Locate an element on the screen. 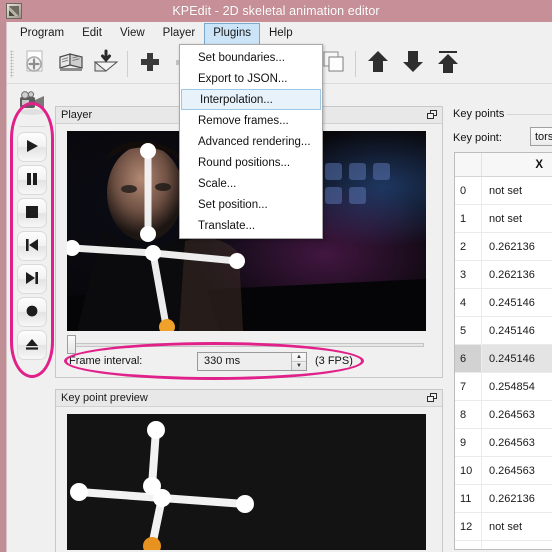  table-row: 8 0.264563 is located at coordinates (503, 415).